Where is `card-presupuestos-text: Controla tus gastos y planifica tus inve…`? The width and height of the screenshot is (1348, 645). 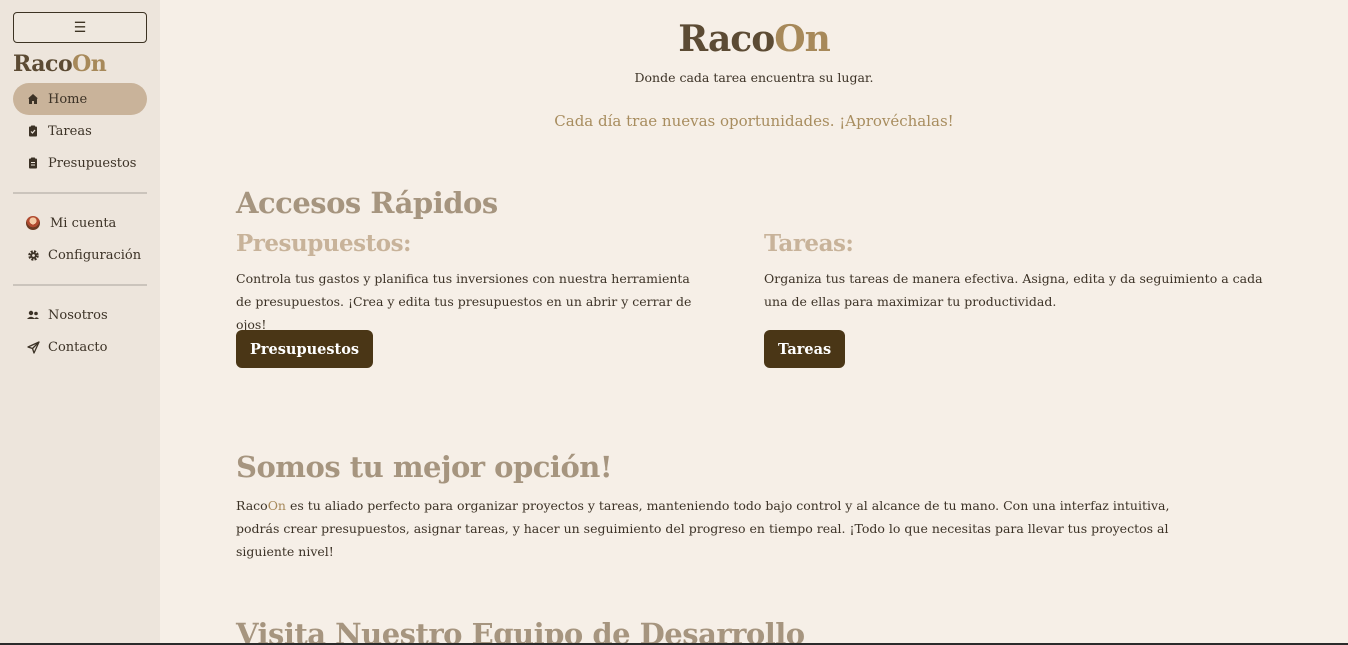
card-presupuestos-text: Controla tus gastos y planifica tus inve… is located at coordinates (464, 301).